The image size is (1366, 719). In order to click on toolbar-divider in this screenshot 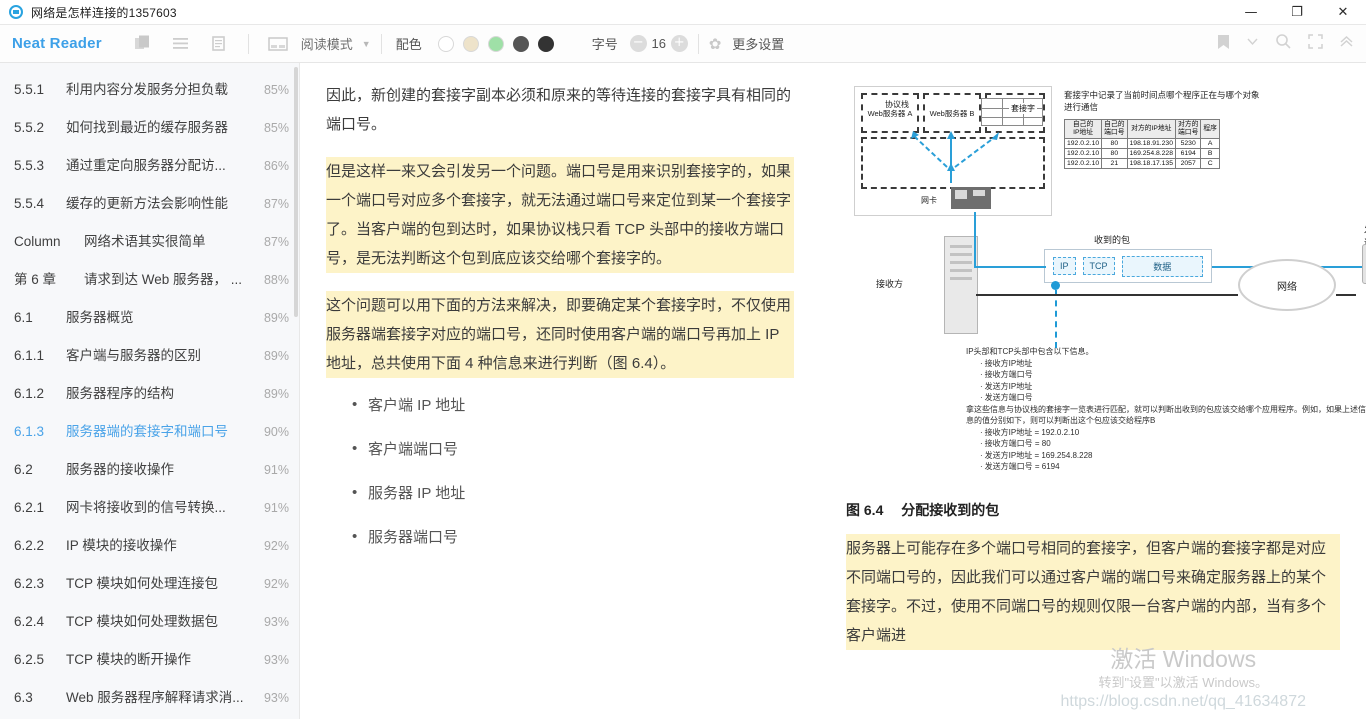, I will do `click(248, 43)`.